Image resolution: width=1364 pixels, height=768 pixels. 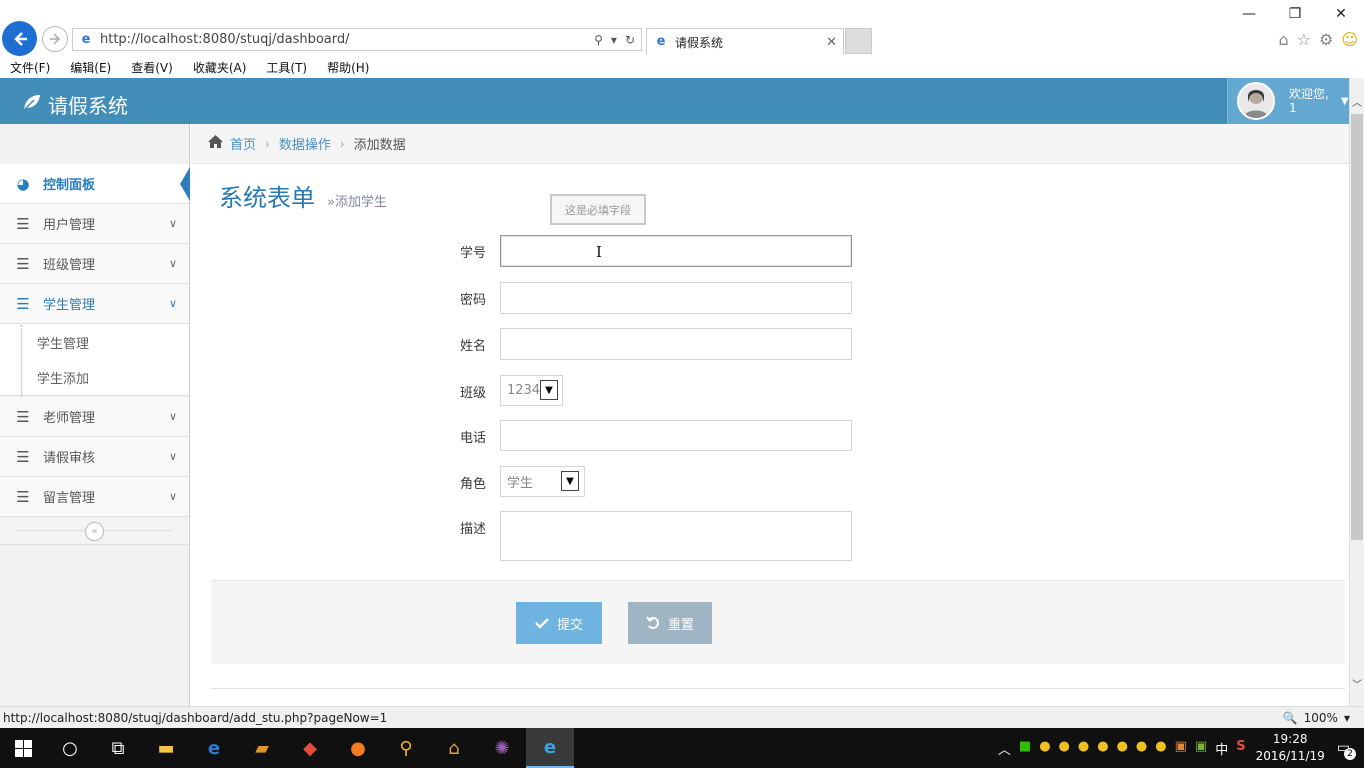 What do you see at coordinates (652, 622) in the screenshot?
I see `undo-icon` at bounding box center [652, 622].